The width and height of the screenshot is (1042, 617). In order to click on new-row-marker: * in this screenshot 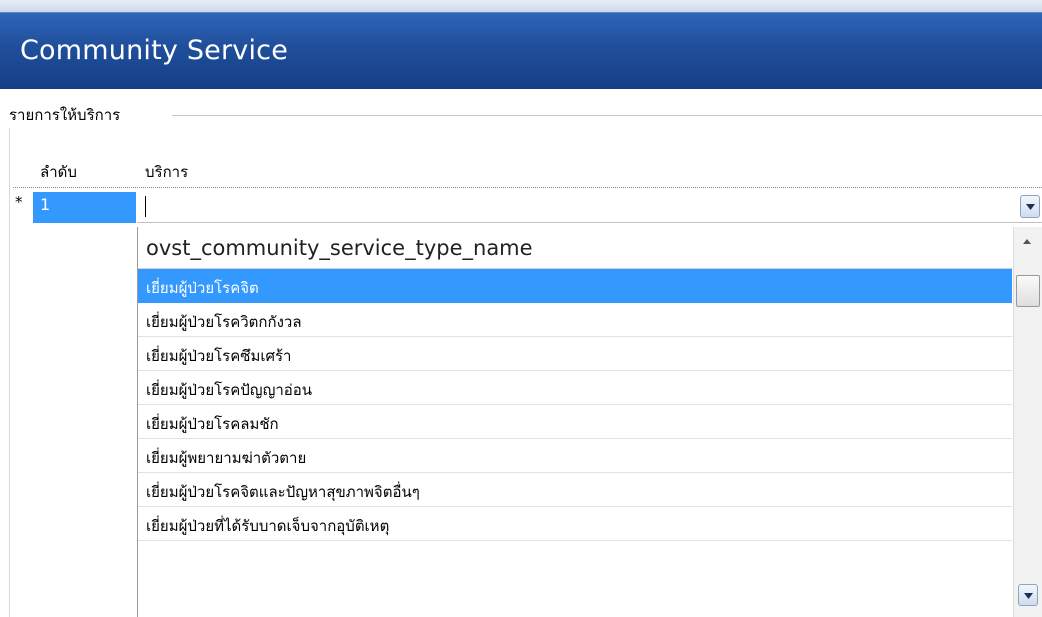, I will do `click(19, 202)`.